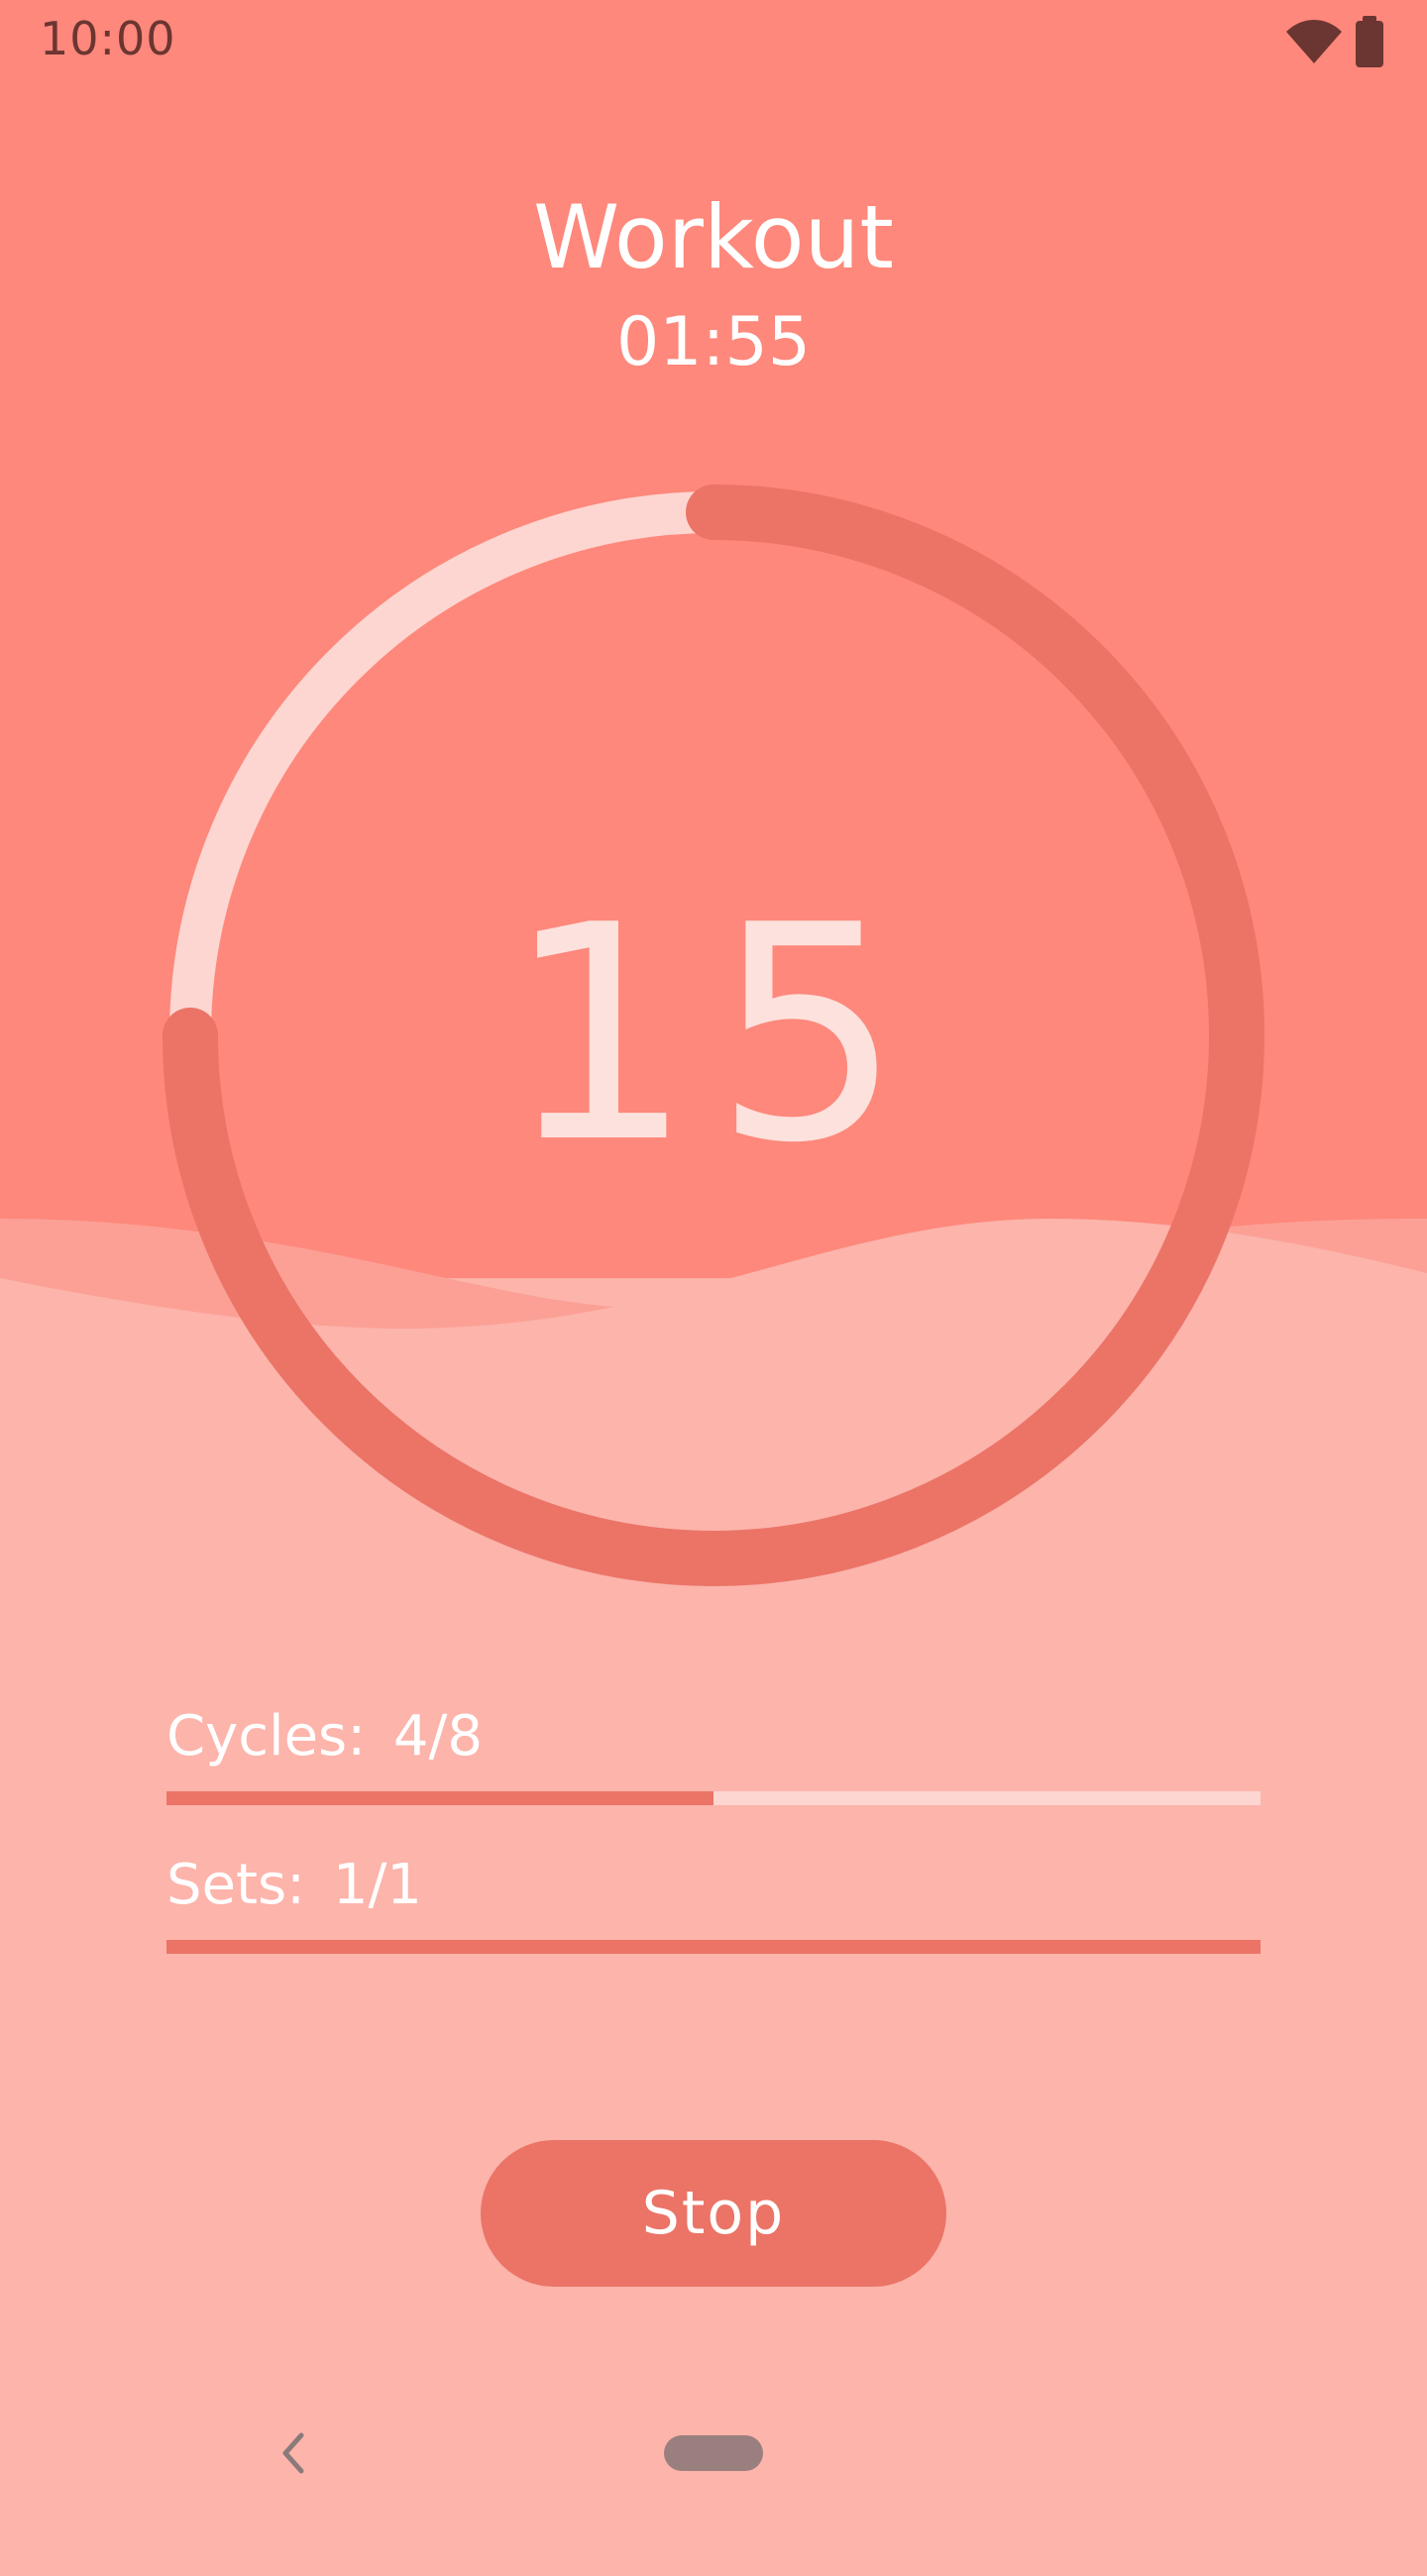 This screenshot has height=2576, width=1427. I want to click on cycles-progress-fill, so click(440, 1798).